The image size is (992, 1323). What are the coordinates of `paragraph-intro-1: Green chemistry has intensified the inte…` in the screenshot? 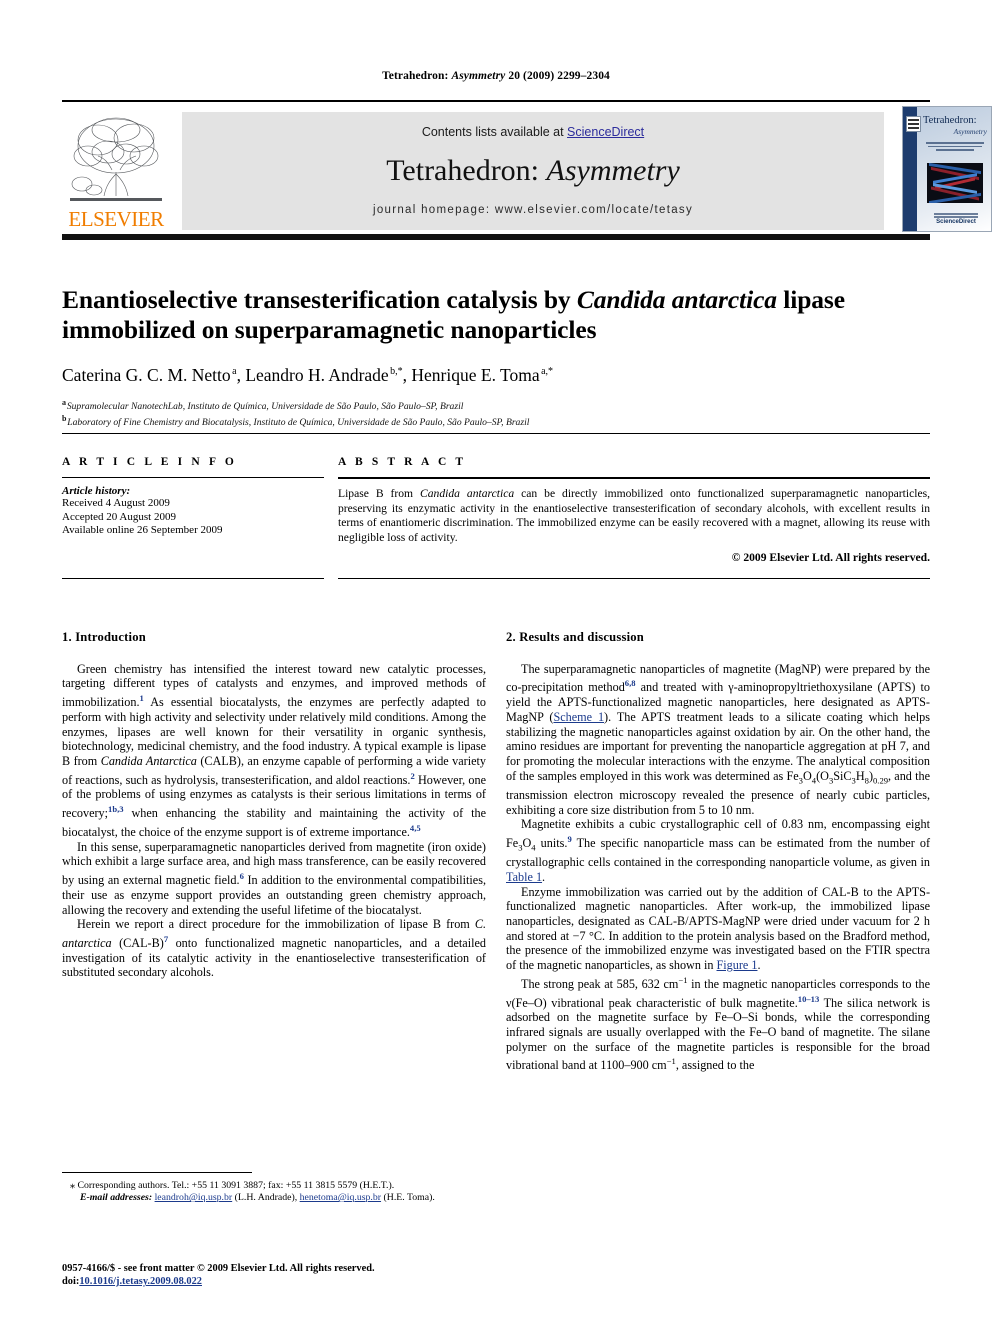 It's located at (274, 751).